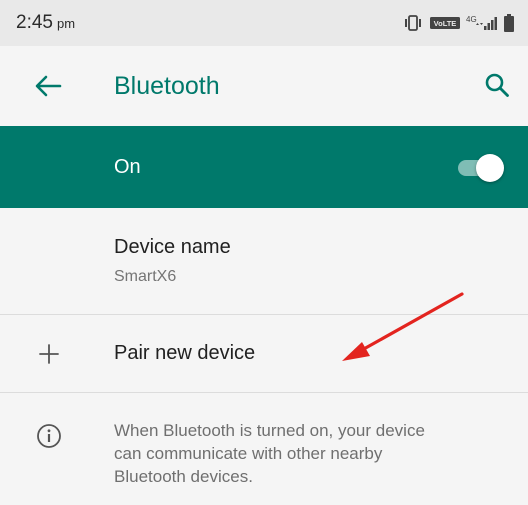 This screenshot has width=528, height=505. I want to click on signal-icon: 4G, so click(482, 23).